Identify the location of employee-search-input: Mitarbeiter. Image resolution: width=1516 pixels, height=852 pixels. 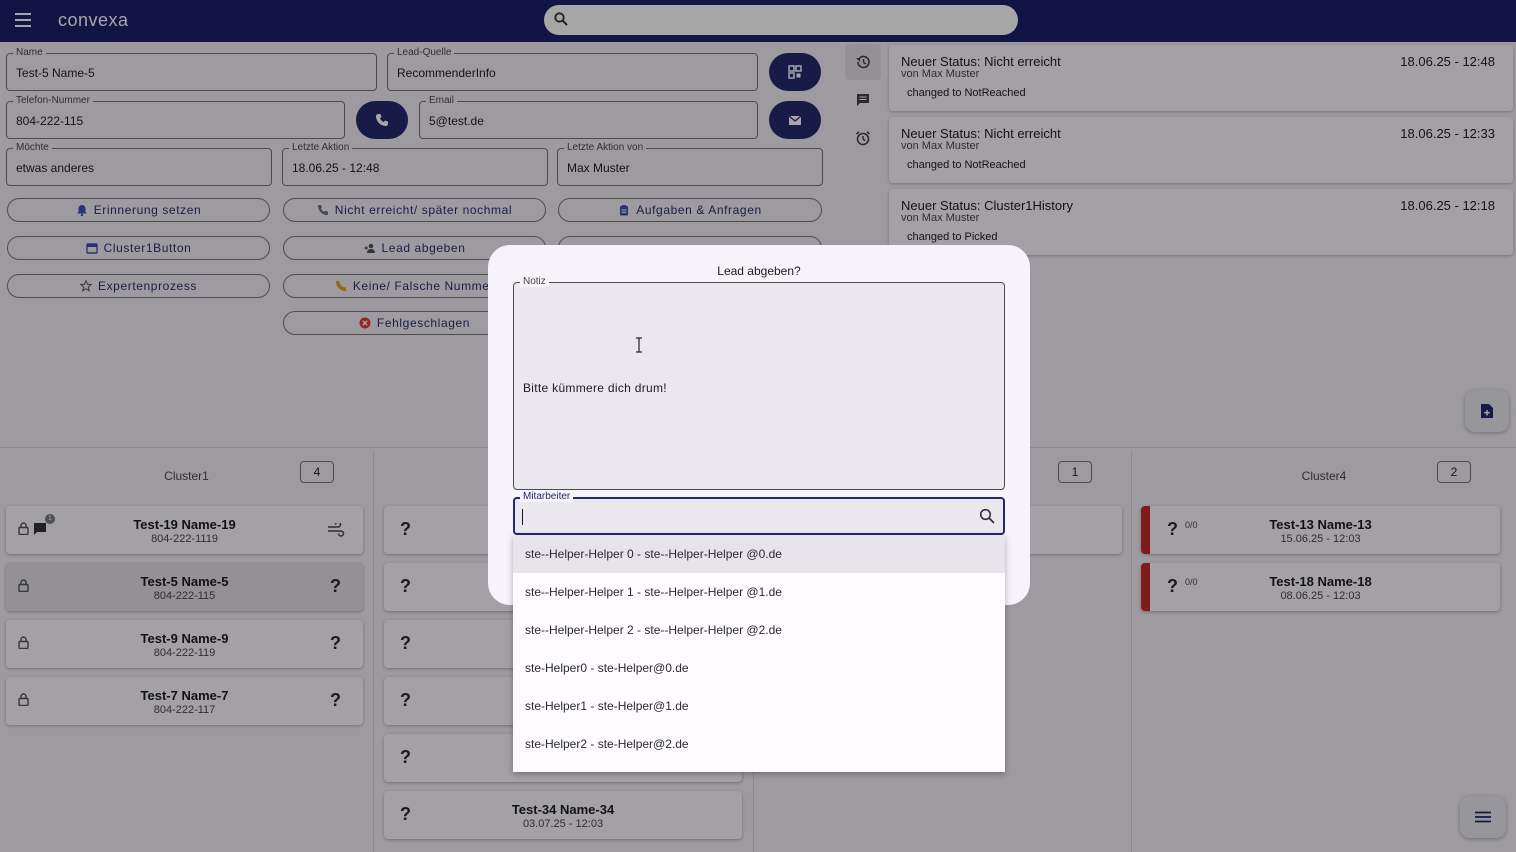
(759, 513).